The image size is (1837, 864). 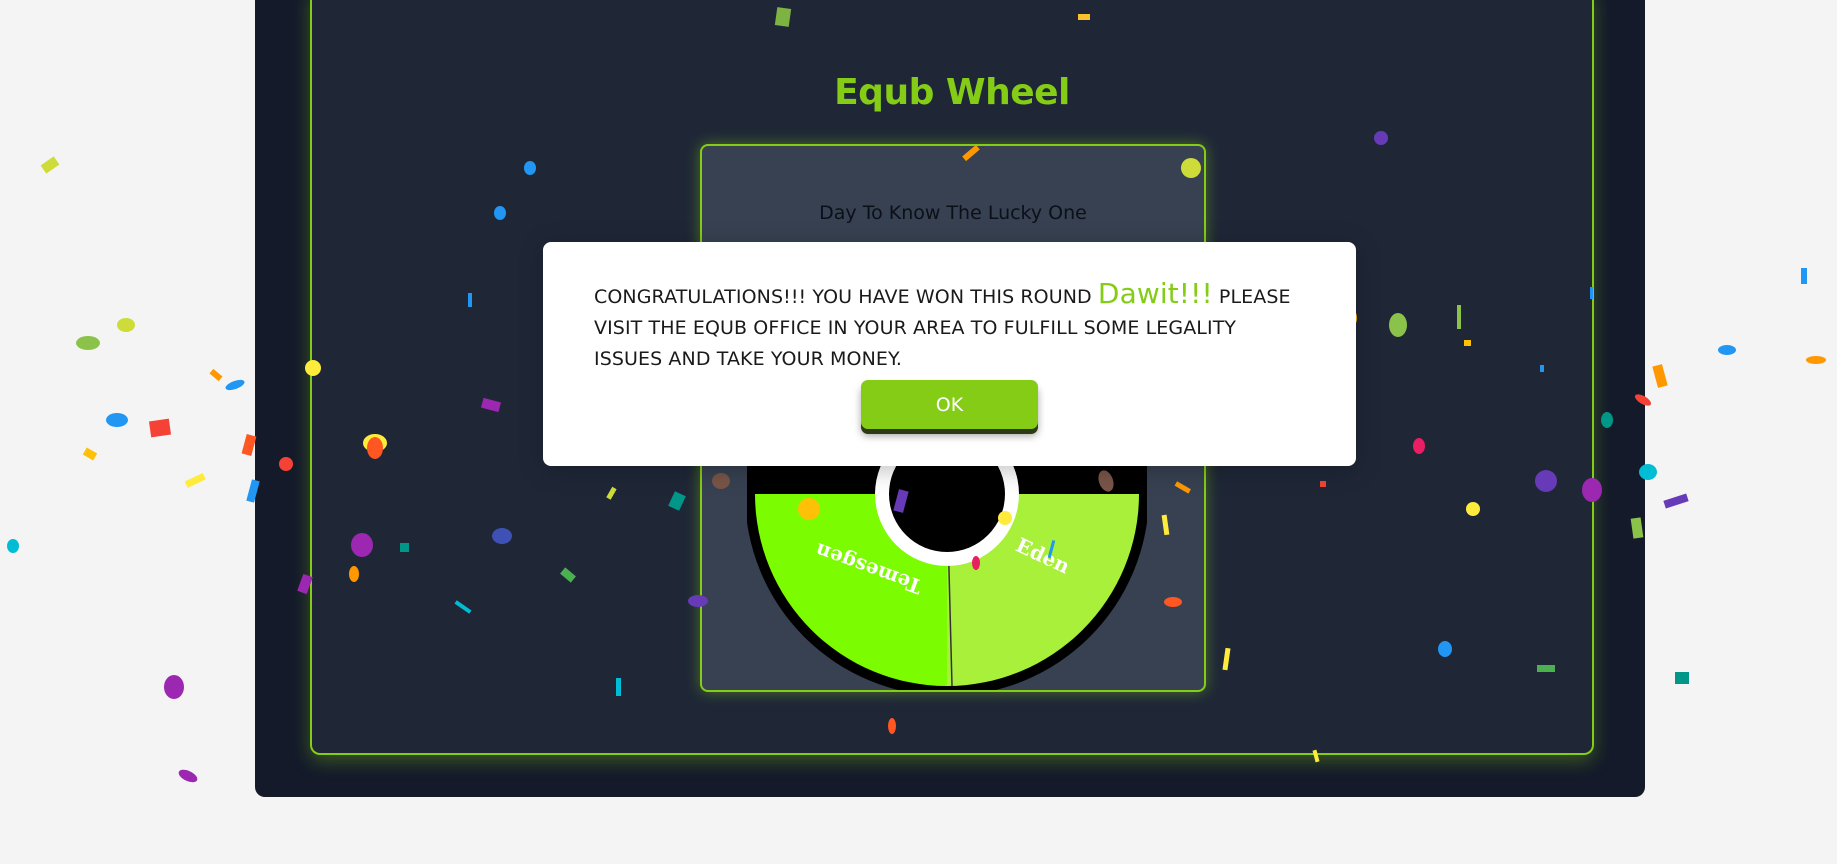 I want to click on wheel-card-heading: Day To Know The Lucky One, so click(x=953, y=213).